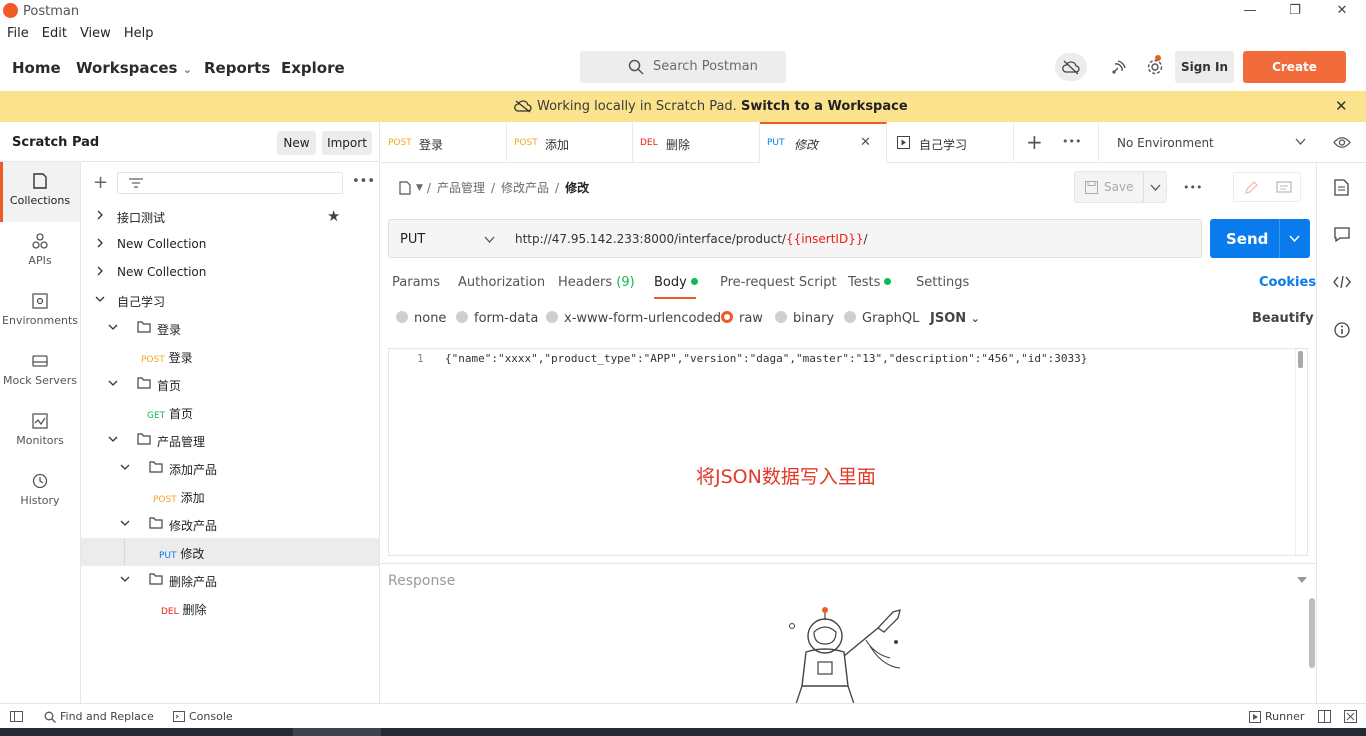 The image size is (1366, 736). What do you see at coordinates (211, 716) in the screenshot?
I see `console-button: Console` at bounding box center [211, 716].